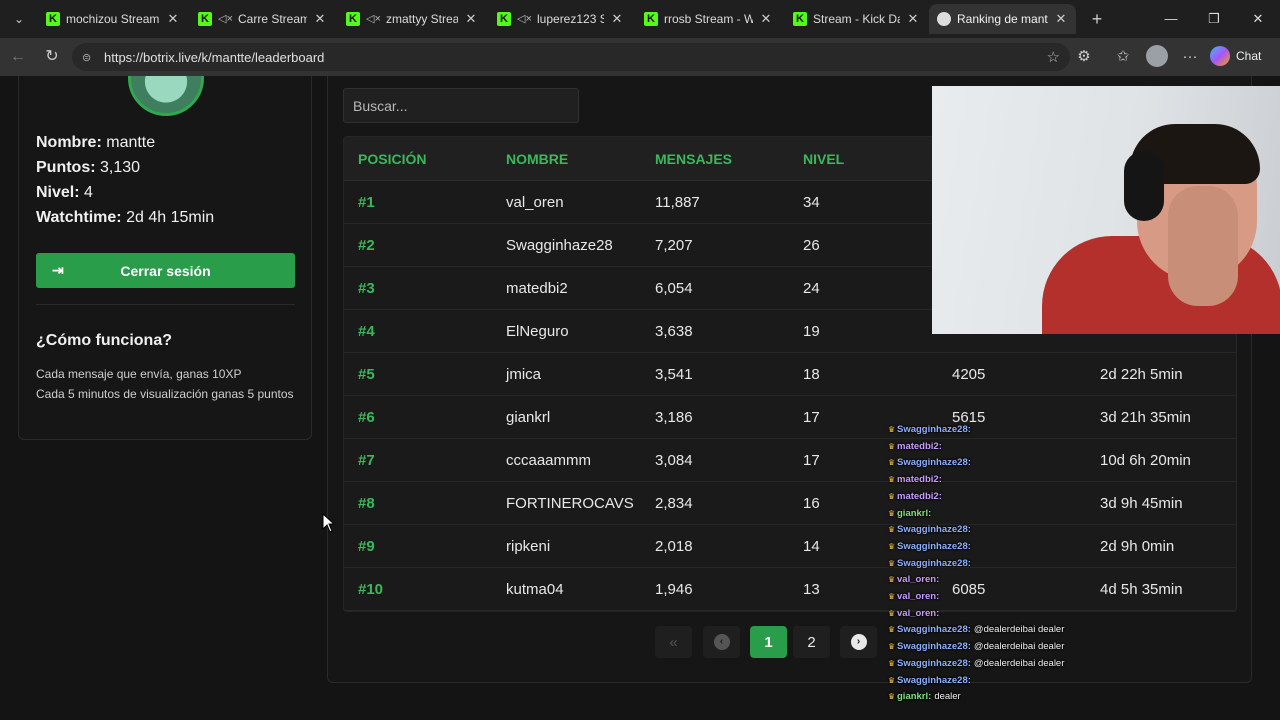 This screenshot has height=720, width=1280. What do you see at coordinates (392, 159) in the screenshot?
I see `header-position: POSICIÓN` at bounding box center [392, 159].